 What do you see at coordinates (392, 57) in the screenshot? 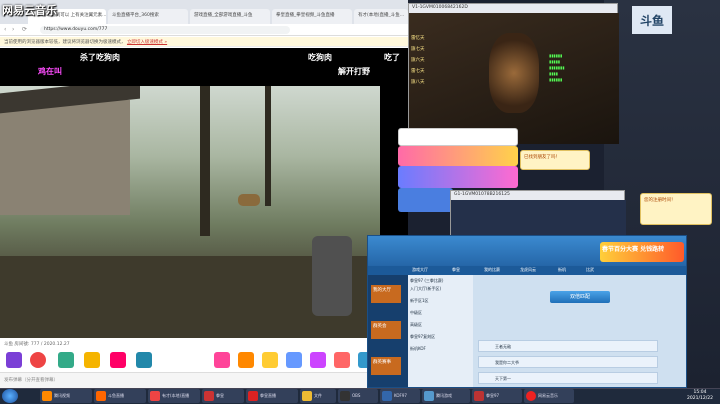
I see `danmu-message: 吃了` at bounding box center [392, 57].